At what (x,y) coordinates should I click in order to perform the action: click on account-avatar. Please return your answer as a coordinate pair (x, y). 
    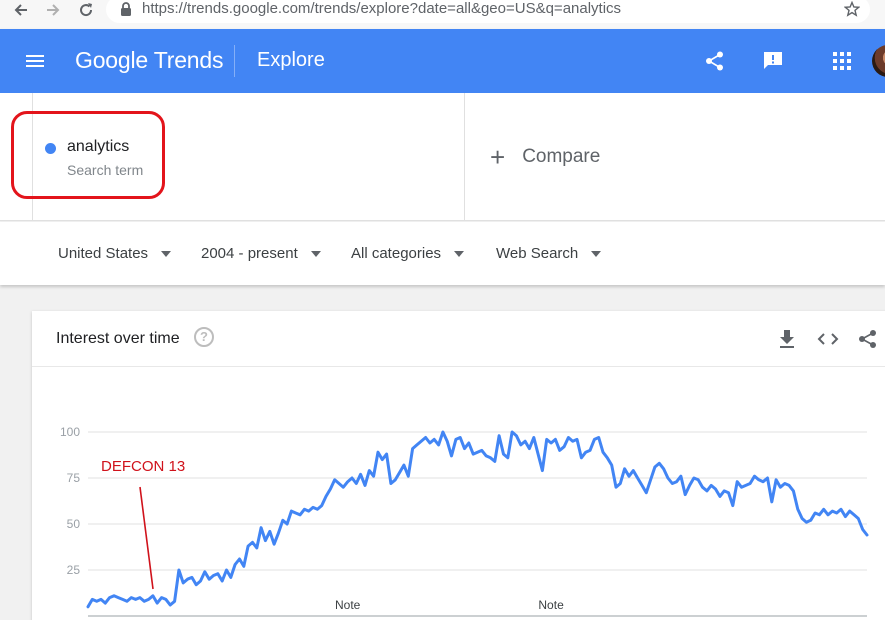
    Looking at the image, I should click on (878, 61).